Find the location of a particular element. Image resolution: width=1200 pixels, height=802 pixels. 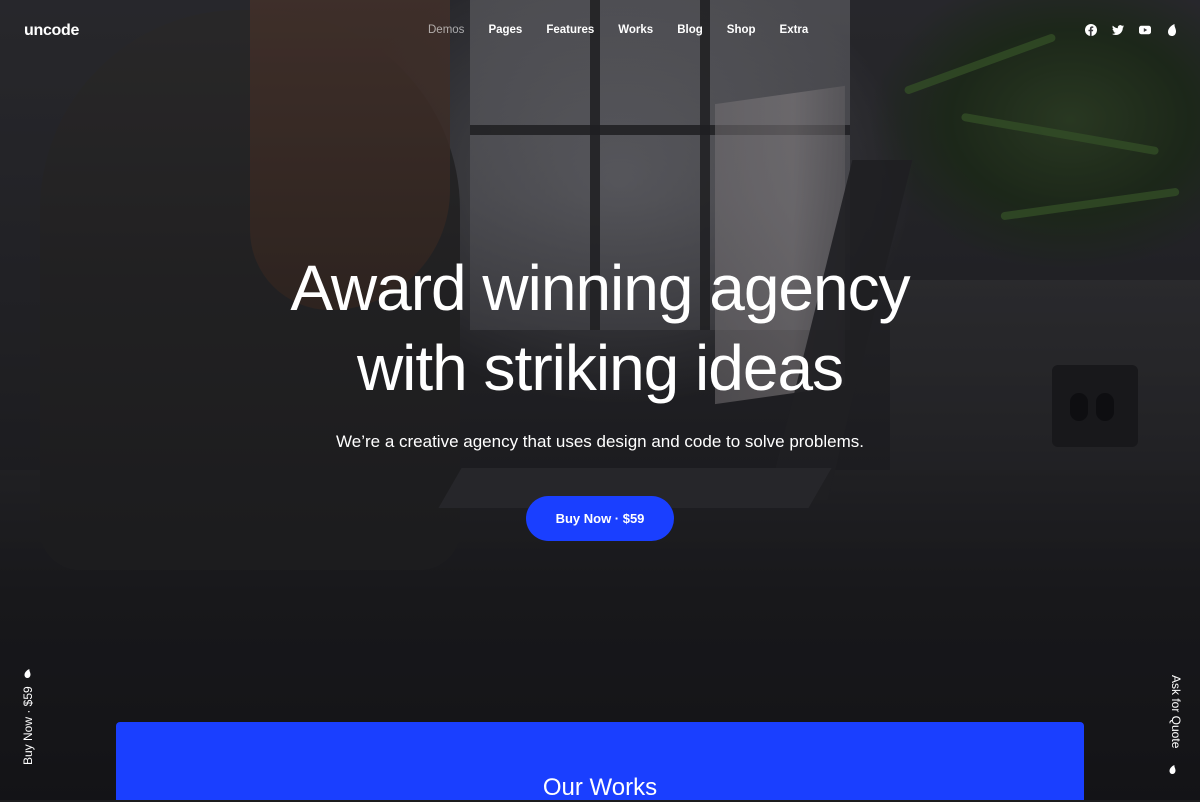

nav-item-extra: Extra is located at coordinates (794, 30).